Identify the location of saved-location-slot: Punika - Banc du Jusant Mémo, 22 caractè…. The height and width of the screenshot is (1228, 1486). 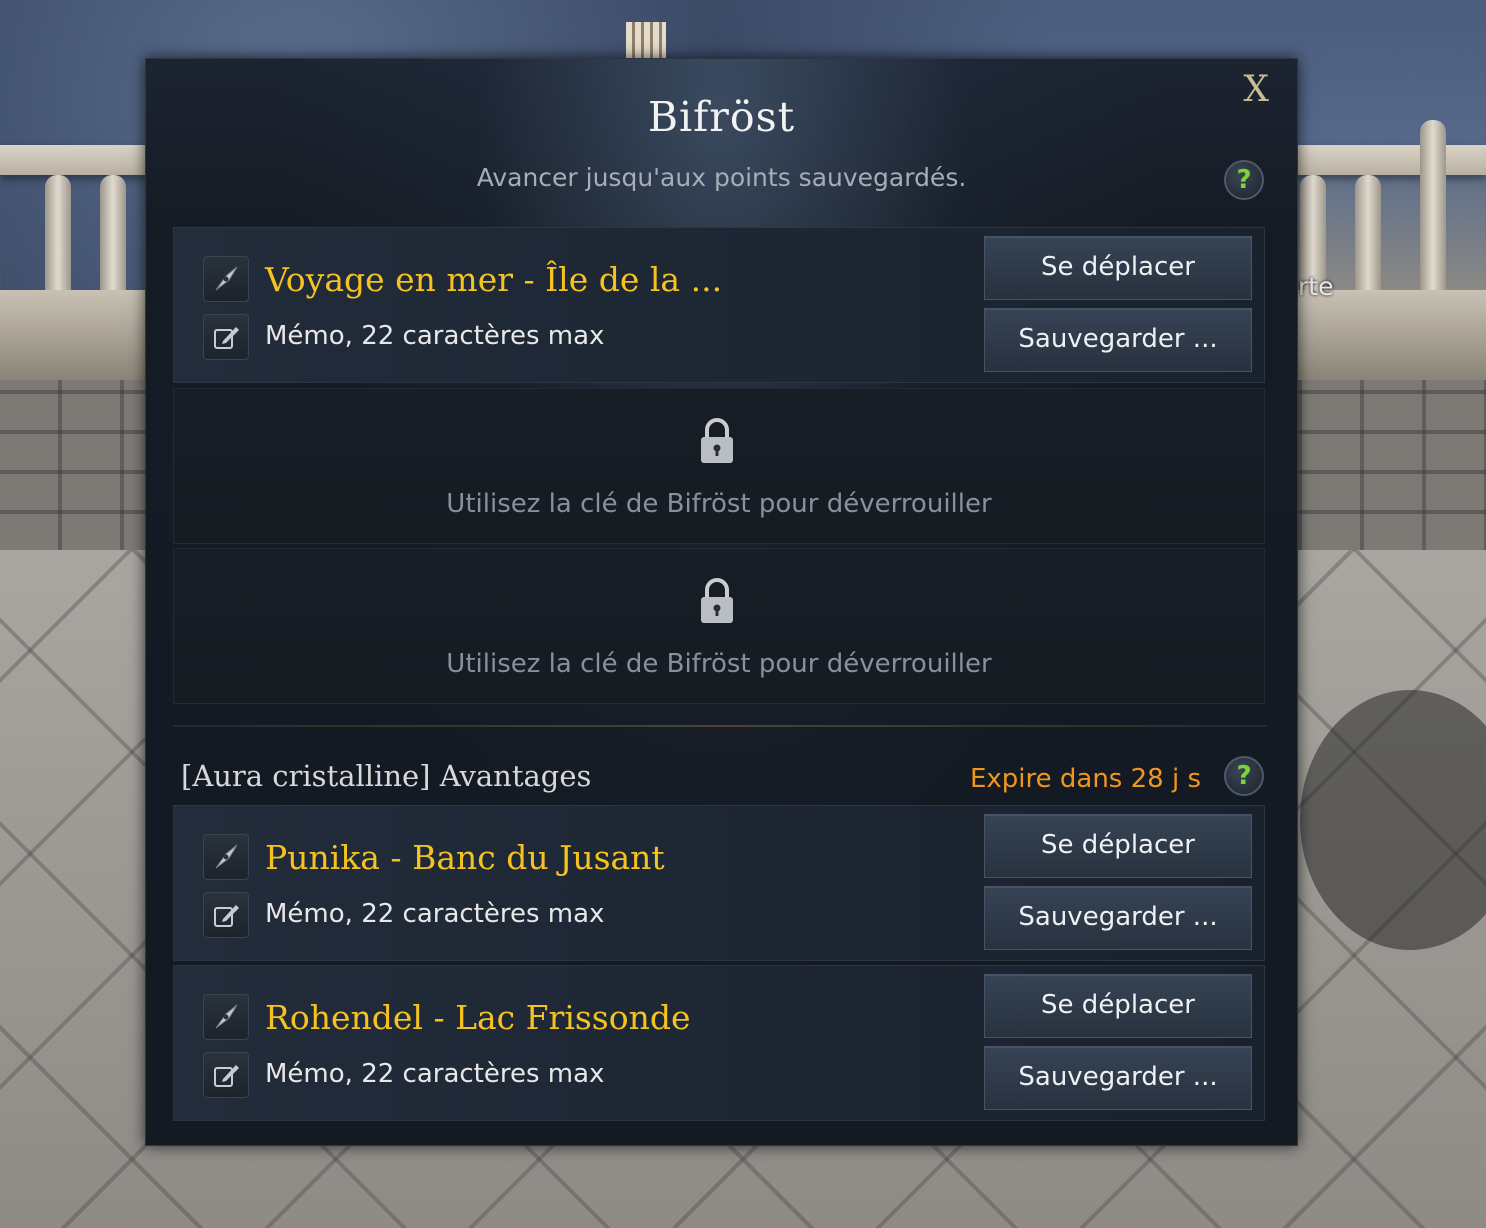
(719, 883).